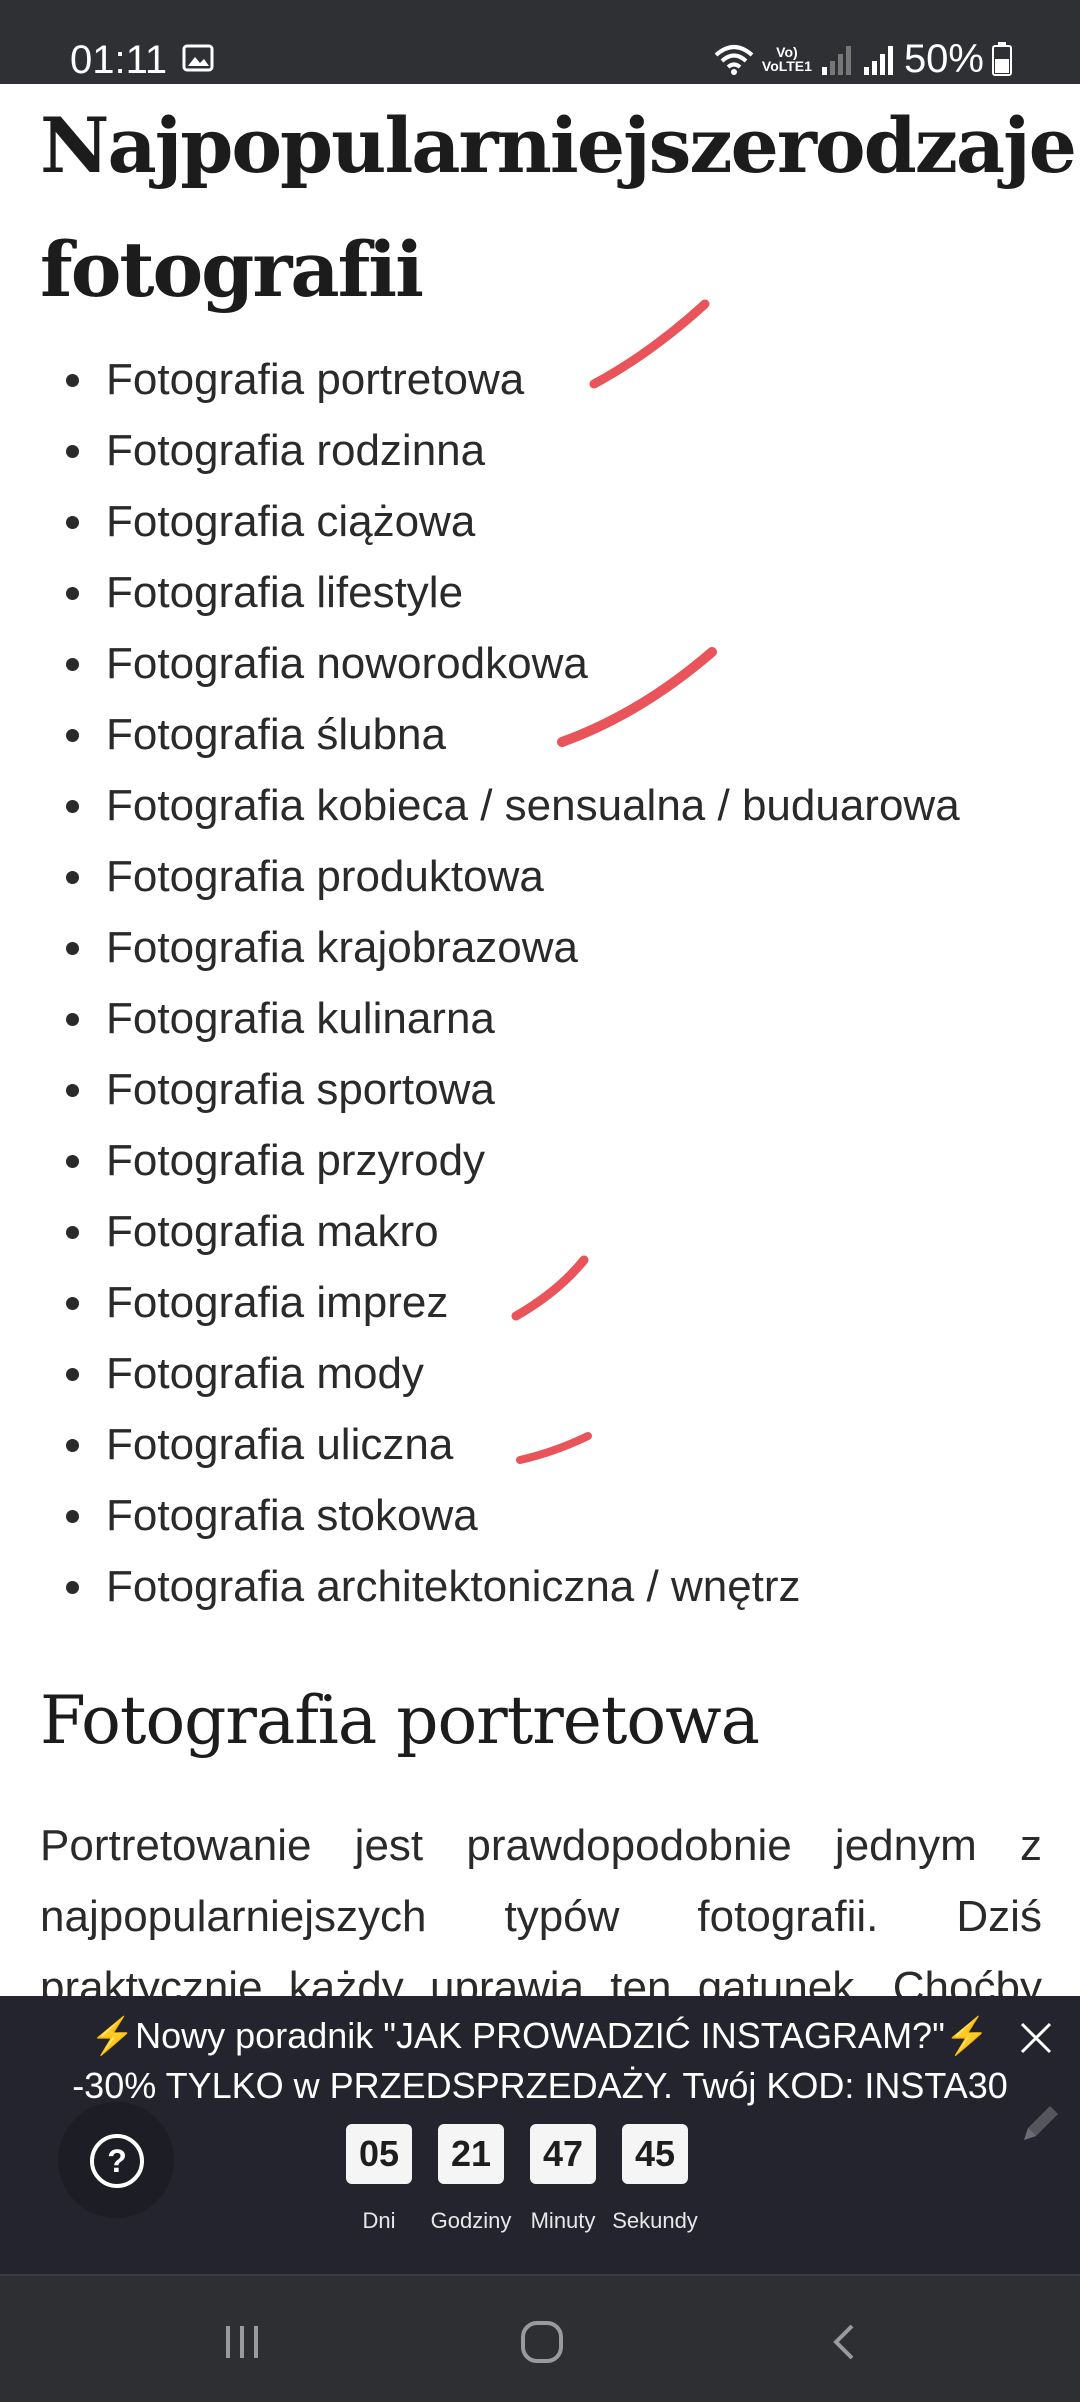  I want to click on list-item: Fotografia noworodkowa, so click(540, 663).